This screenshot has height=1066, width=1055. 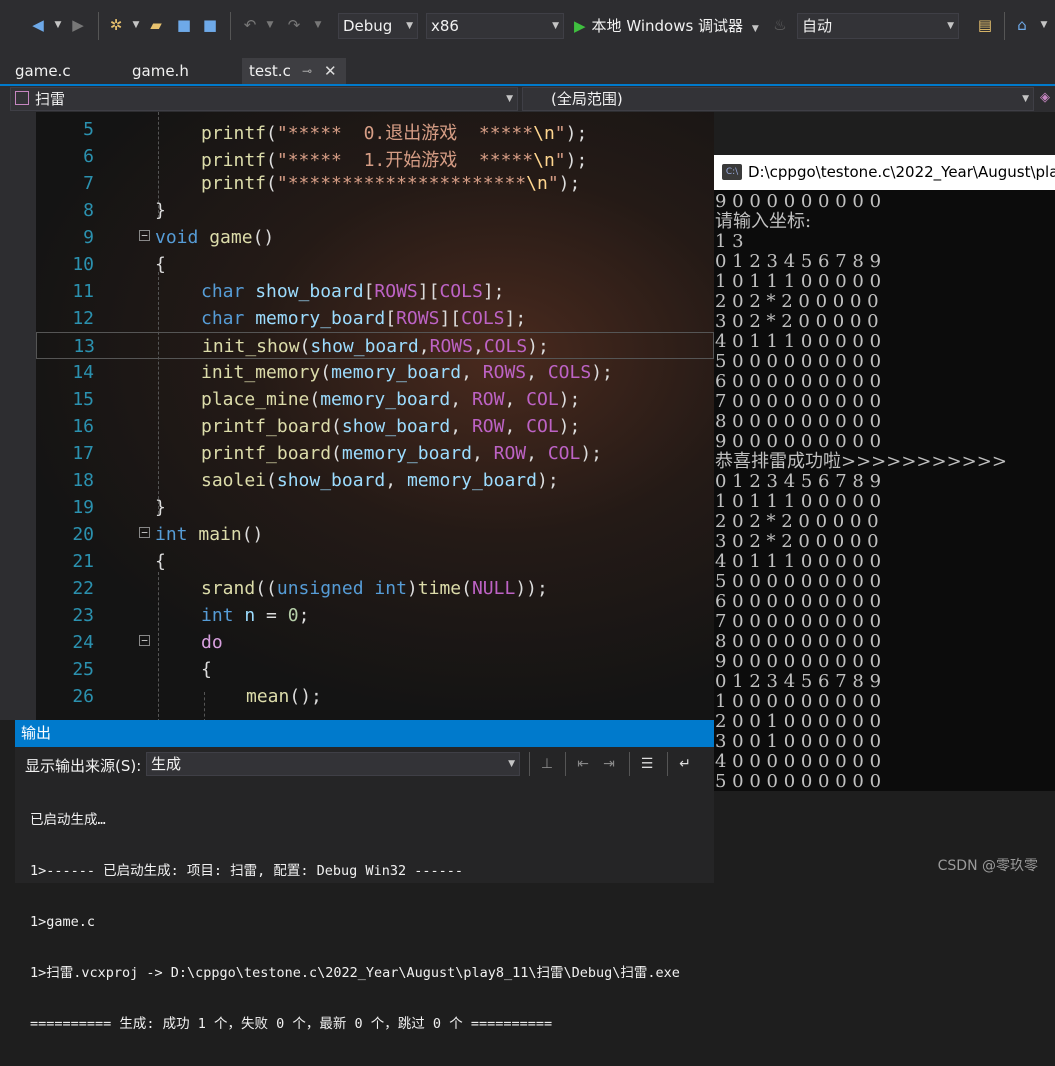 What do you see at coordinates (333, 764) in the screenshot?
I see `output-source-select: 生成 ▼` at bounding box center [333, 764].